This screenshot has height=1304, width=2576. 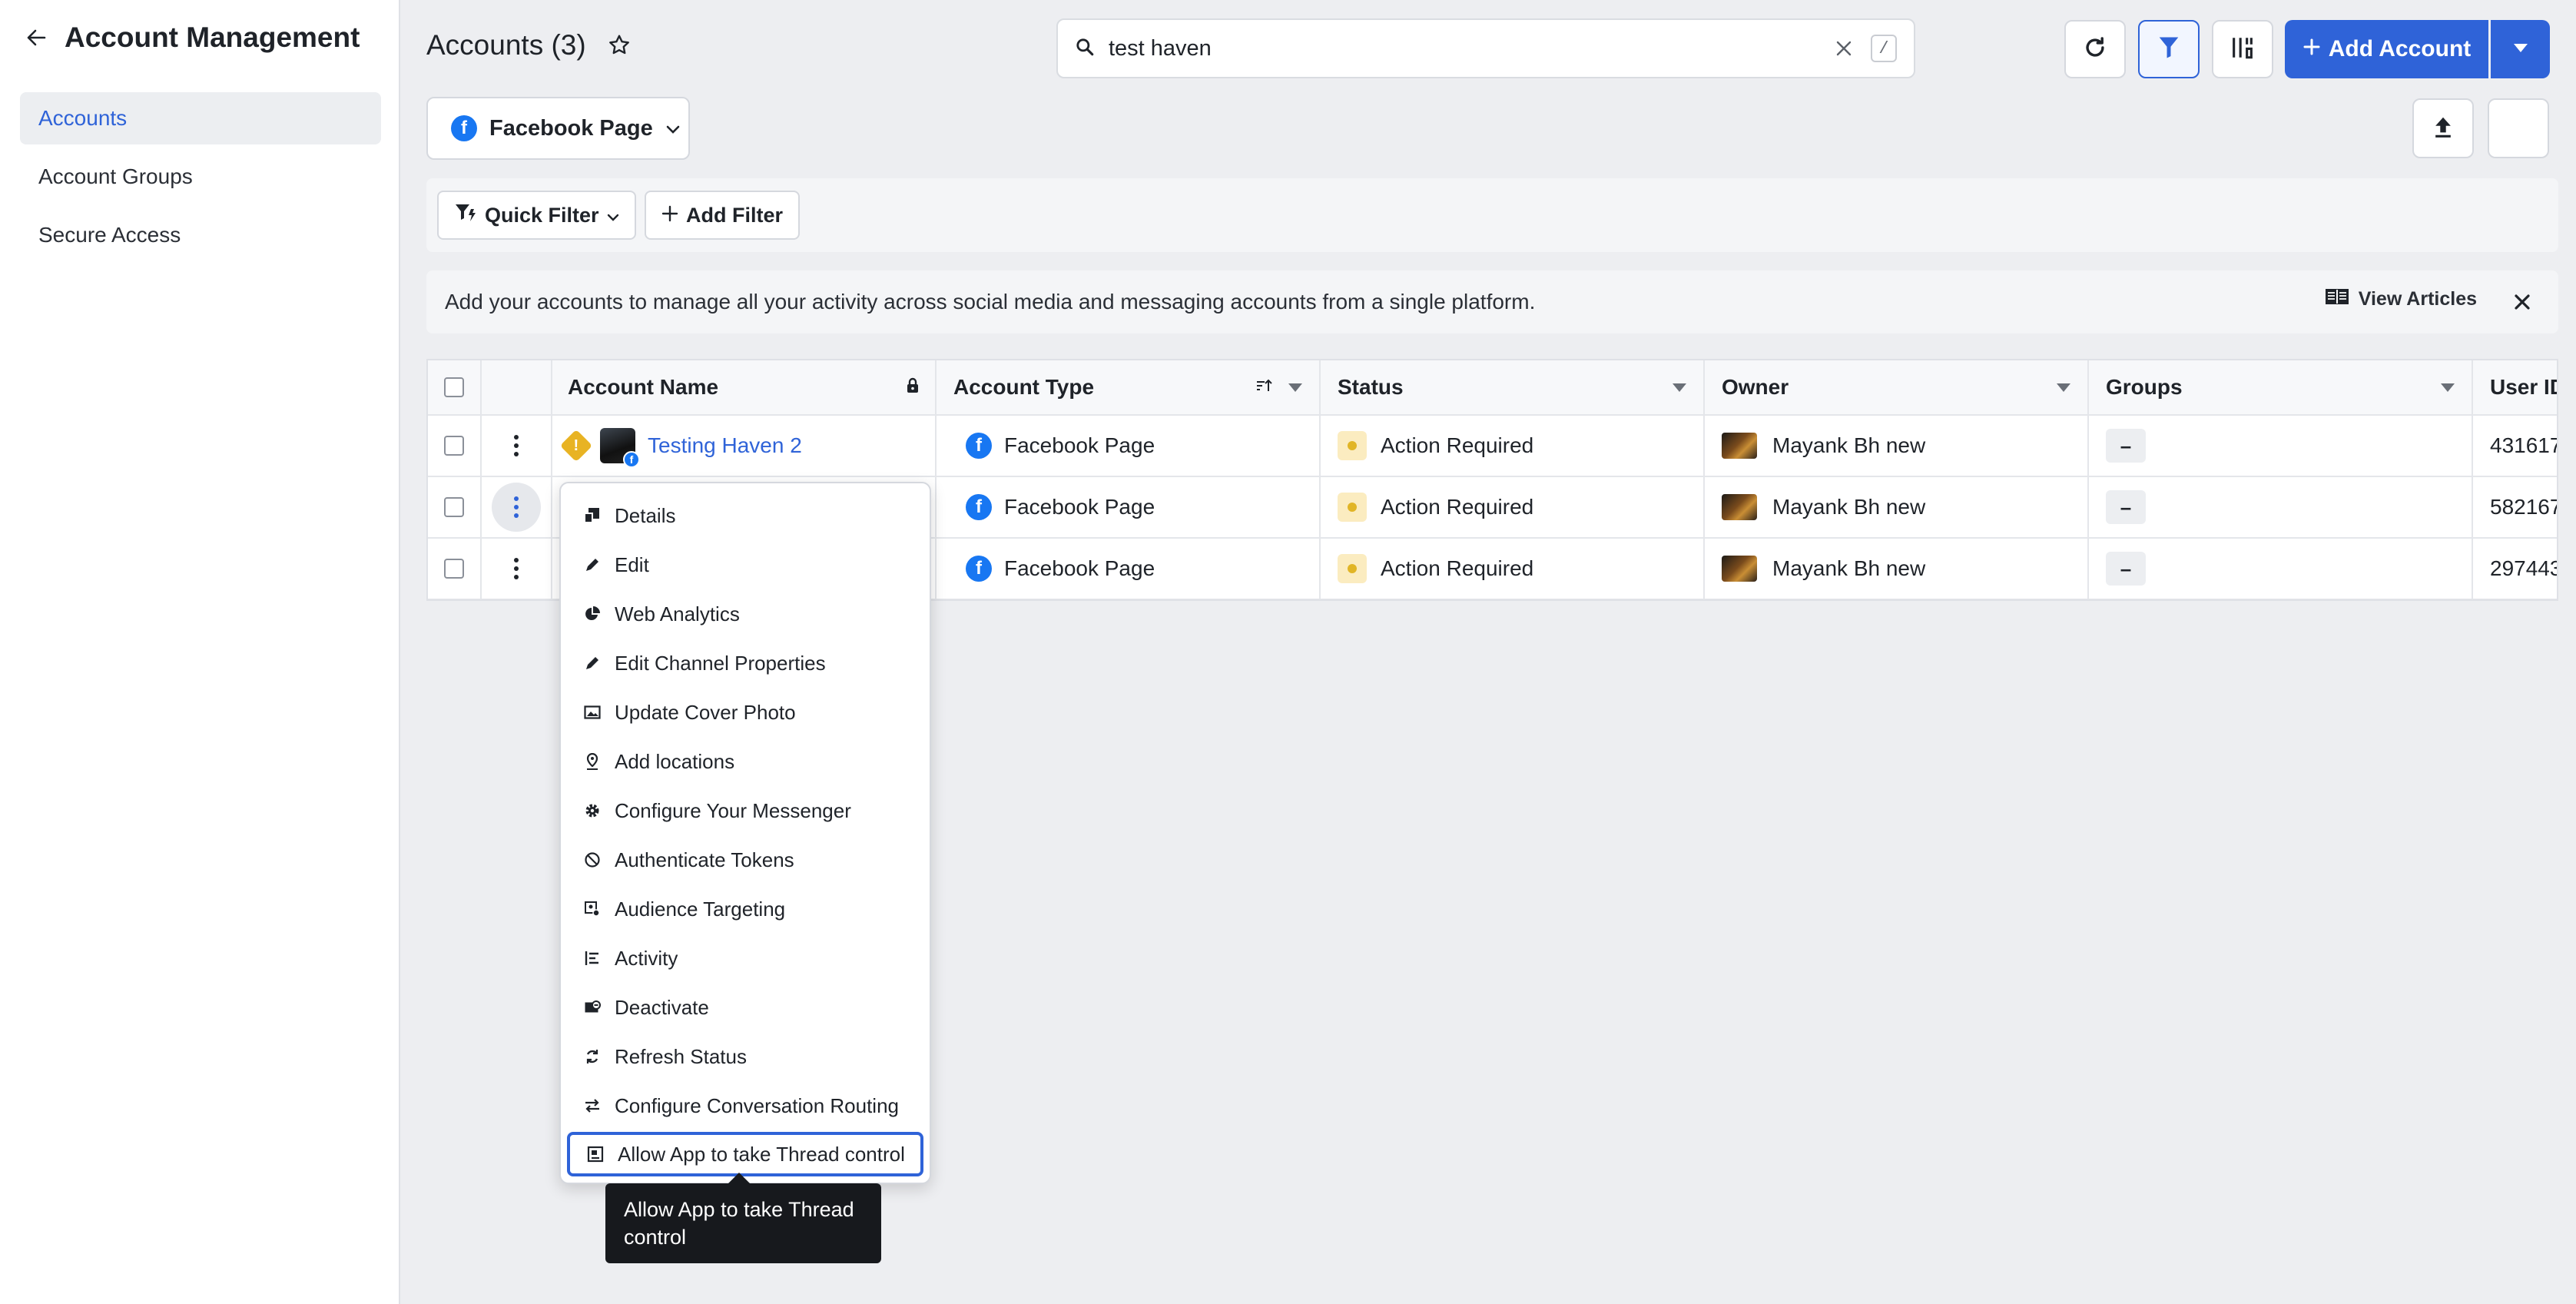 I want to click on refresh-button, so click(x=2095, y=49).